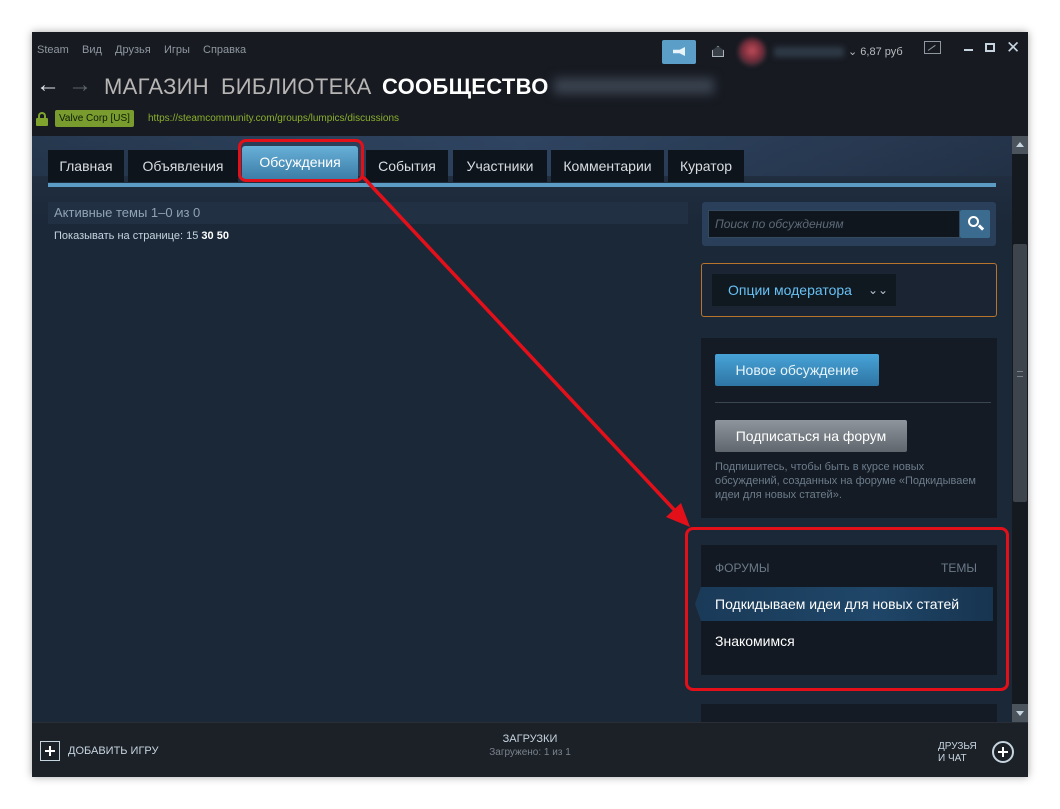 This screenshot has width=1060, height=809. Describe the element at coordinates (42, 119) in the screenshot. I see `lock-icon` at that location.